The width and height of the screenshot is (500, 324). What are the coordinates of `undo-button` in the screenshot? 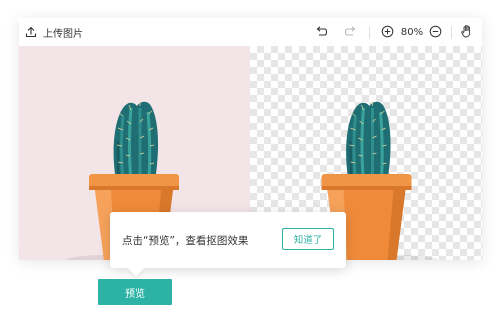 It's located at (321, 32).